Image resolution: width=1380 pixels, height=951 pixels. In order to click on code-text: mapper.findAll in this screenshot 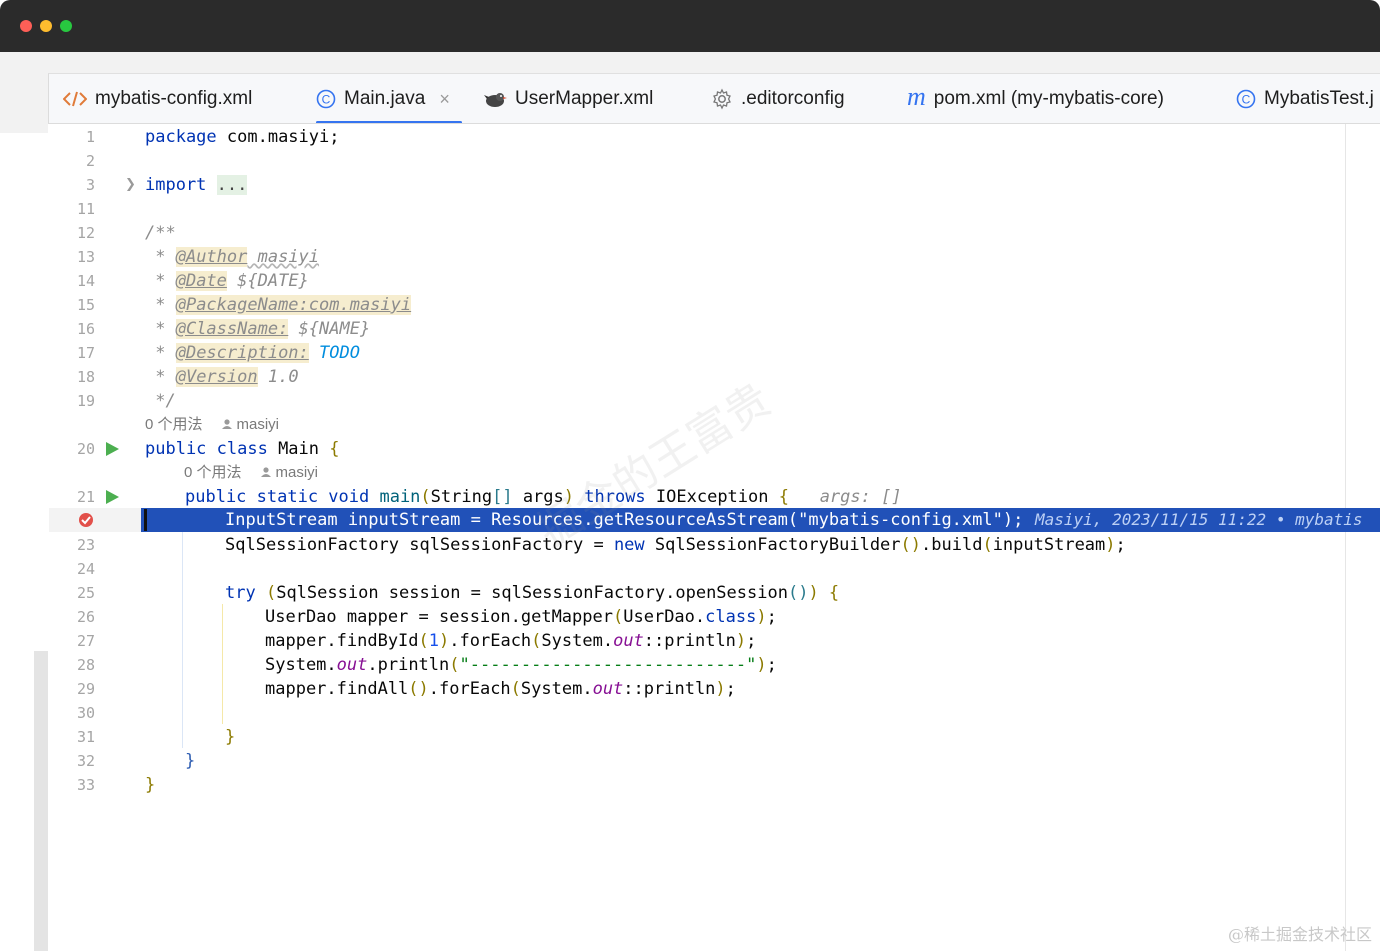, I will do `click(337, 689)`.